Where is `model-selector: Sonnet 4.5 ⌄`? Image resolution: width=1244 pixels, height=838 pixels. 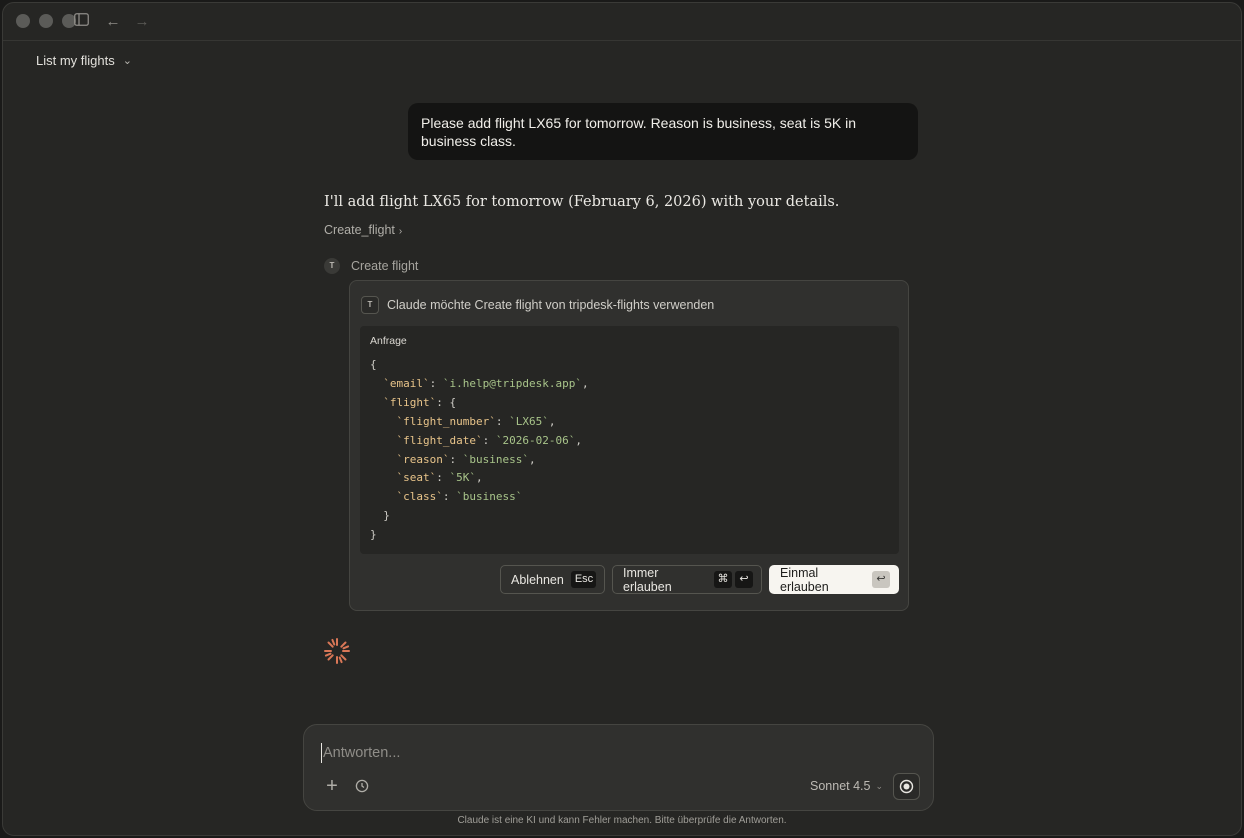
model-selector: Sonnet 4.5 ⌄ is located at coordinates (846, 786).